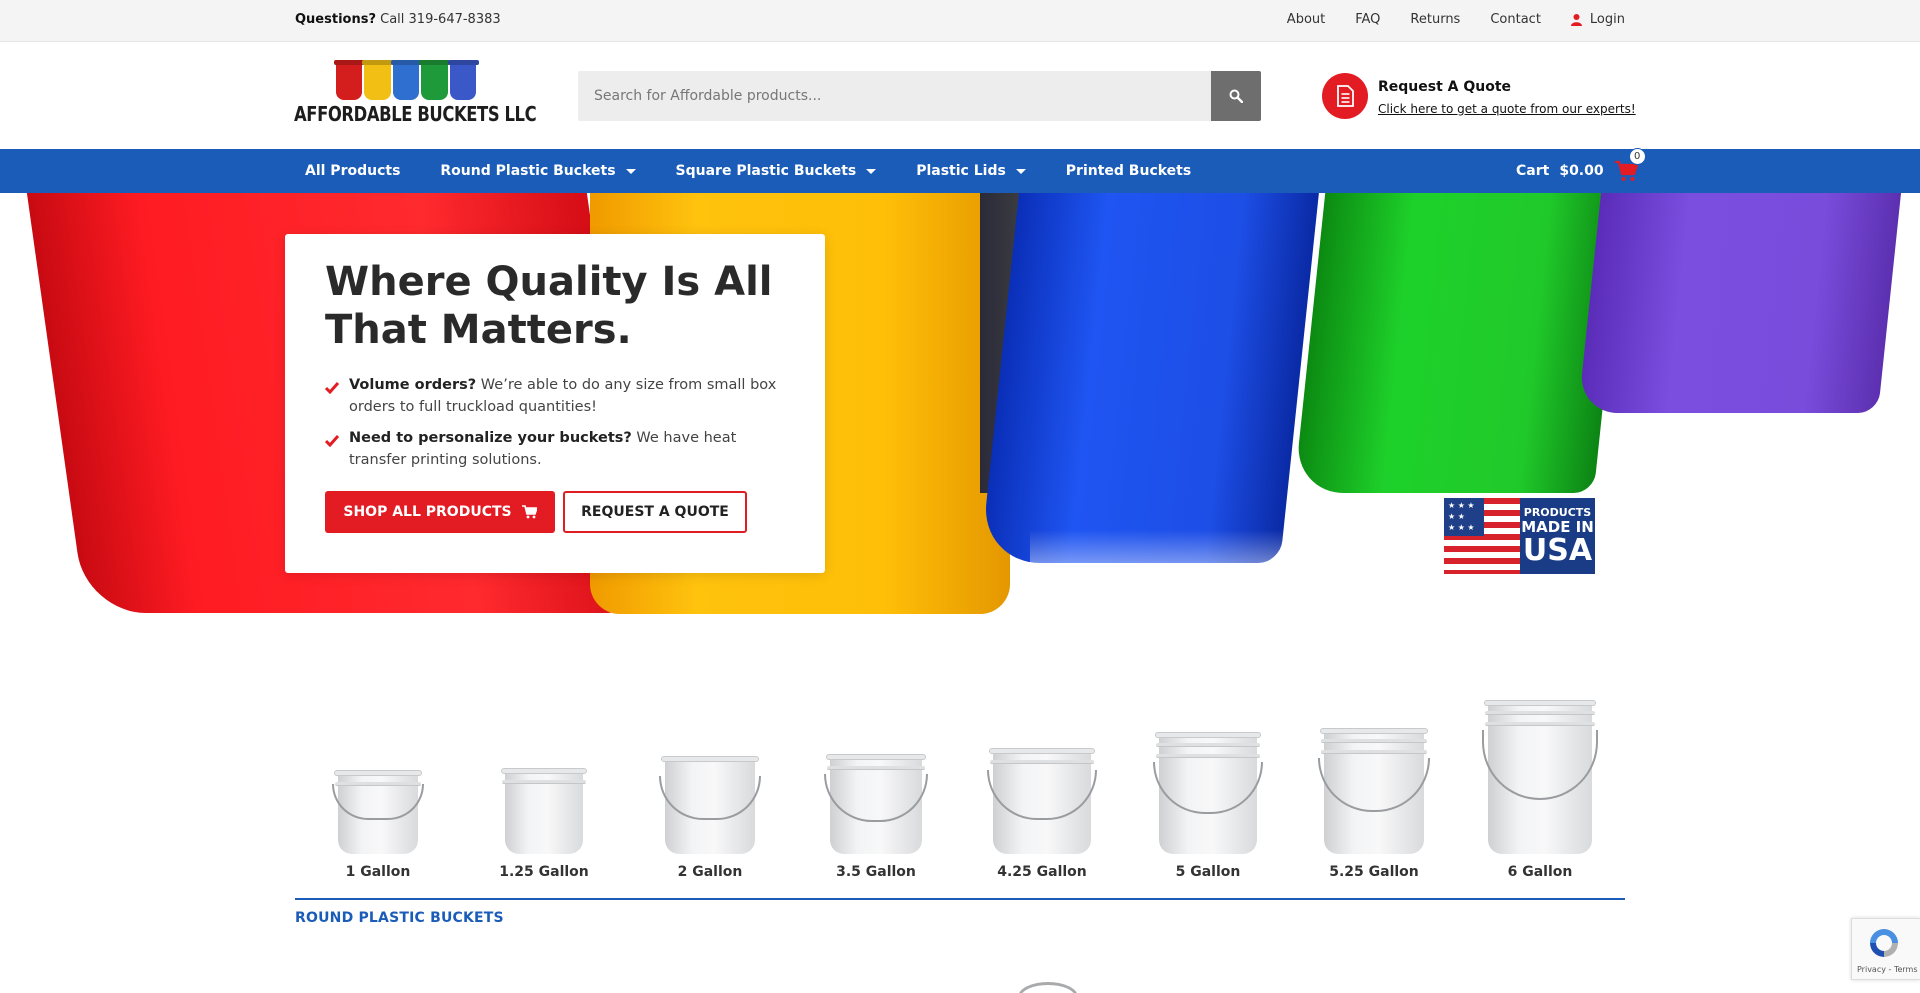  What do you see at coordinates (413, 385) in the screenshot?
I see `hero-bullet-bold: Volume orders?` at bounding box center [413, 385].